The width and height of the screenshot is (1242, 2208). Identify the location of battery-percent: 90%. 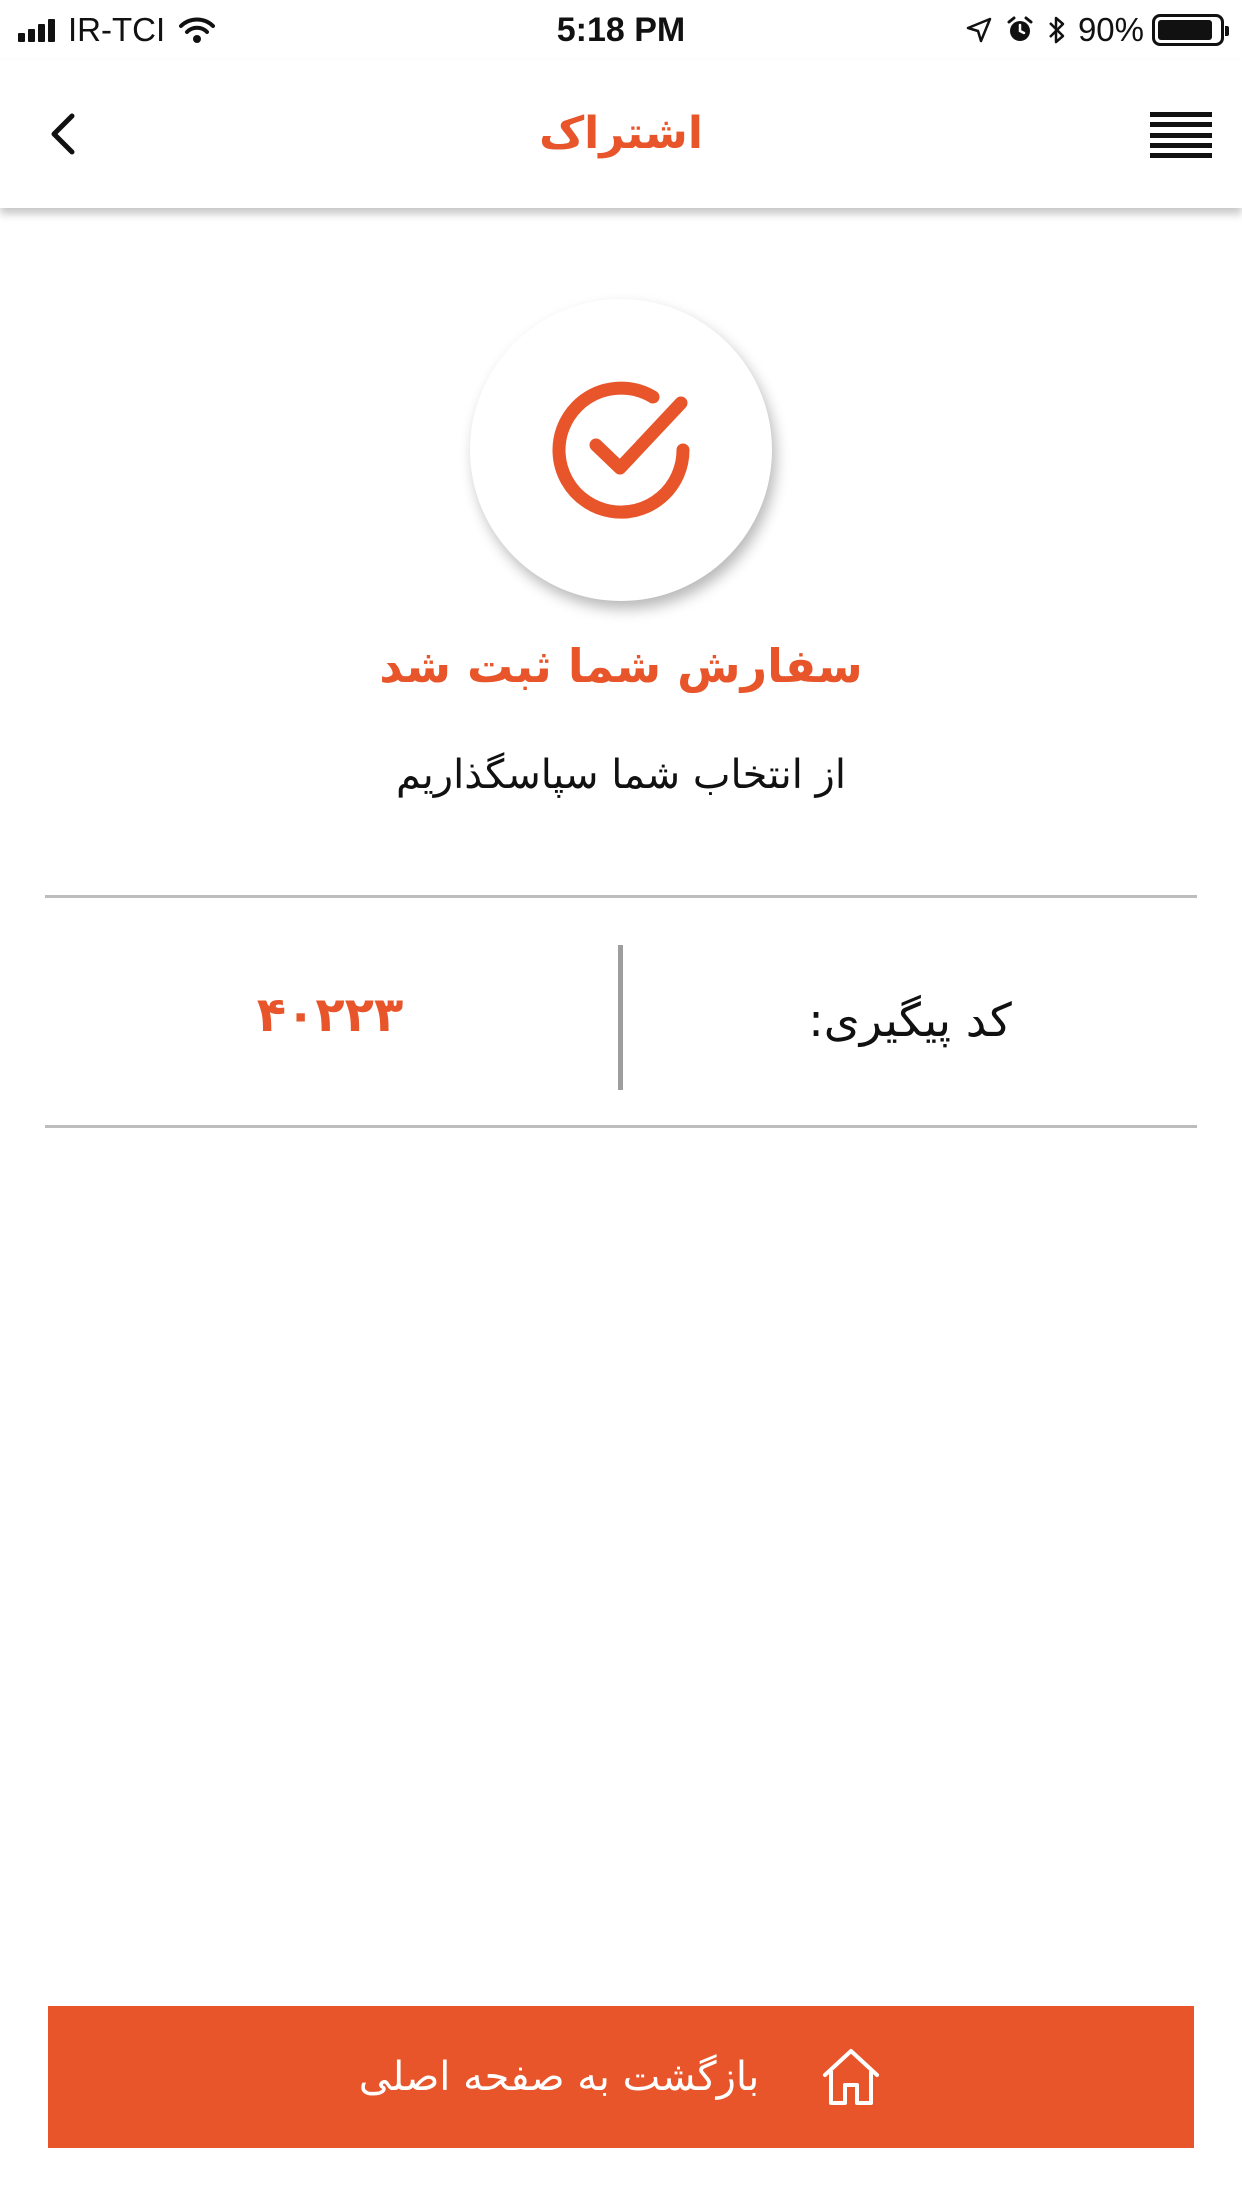
(1110, 29).